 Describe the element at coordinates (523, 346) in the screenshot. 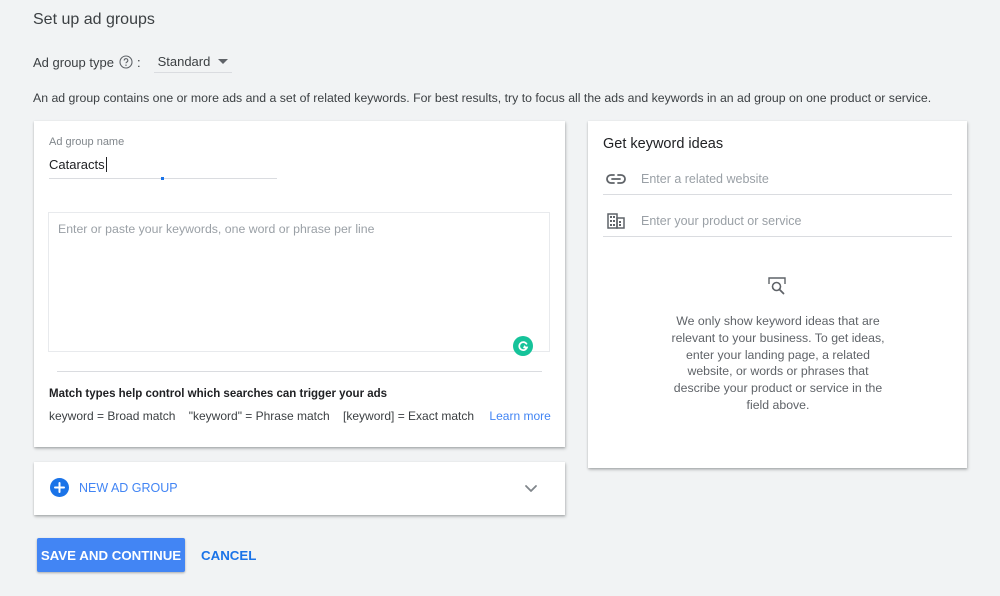

I see `grammarly-icon` at that location.